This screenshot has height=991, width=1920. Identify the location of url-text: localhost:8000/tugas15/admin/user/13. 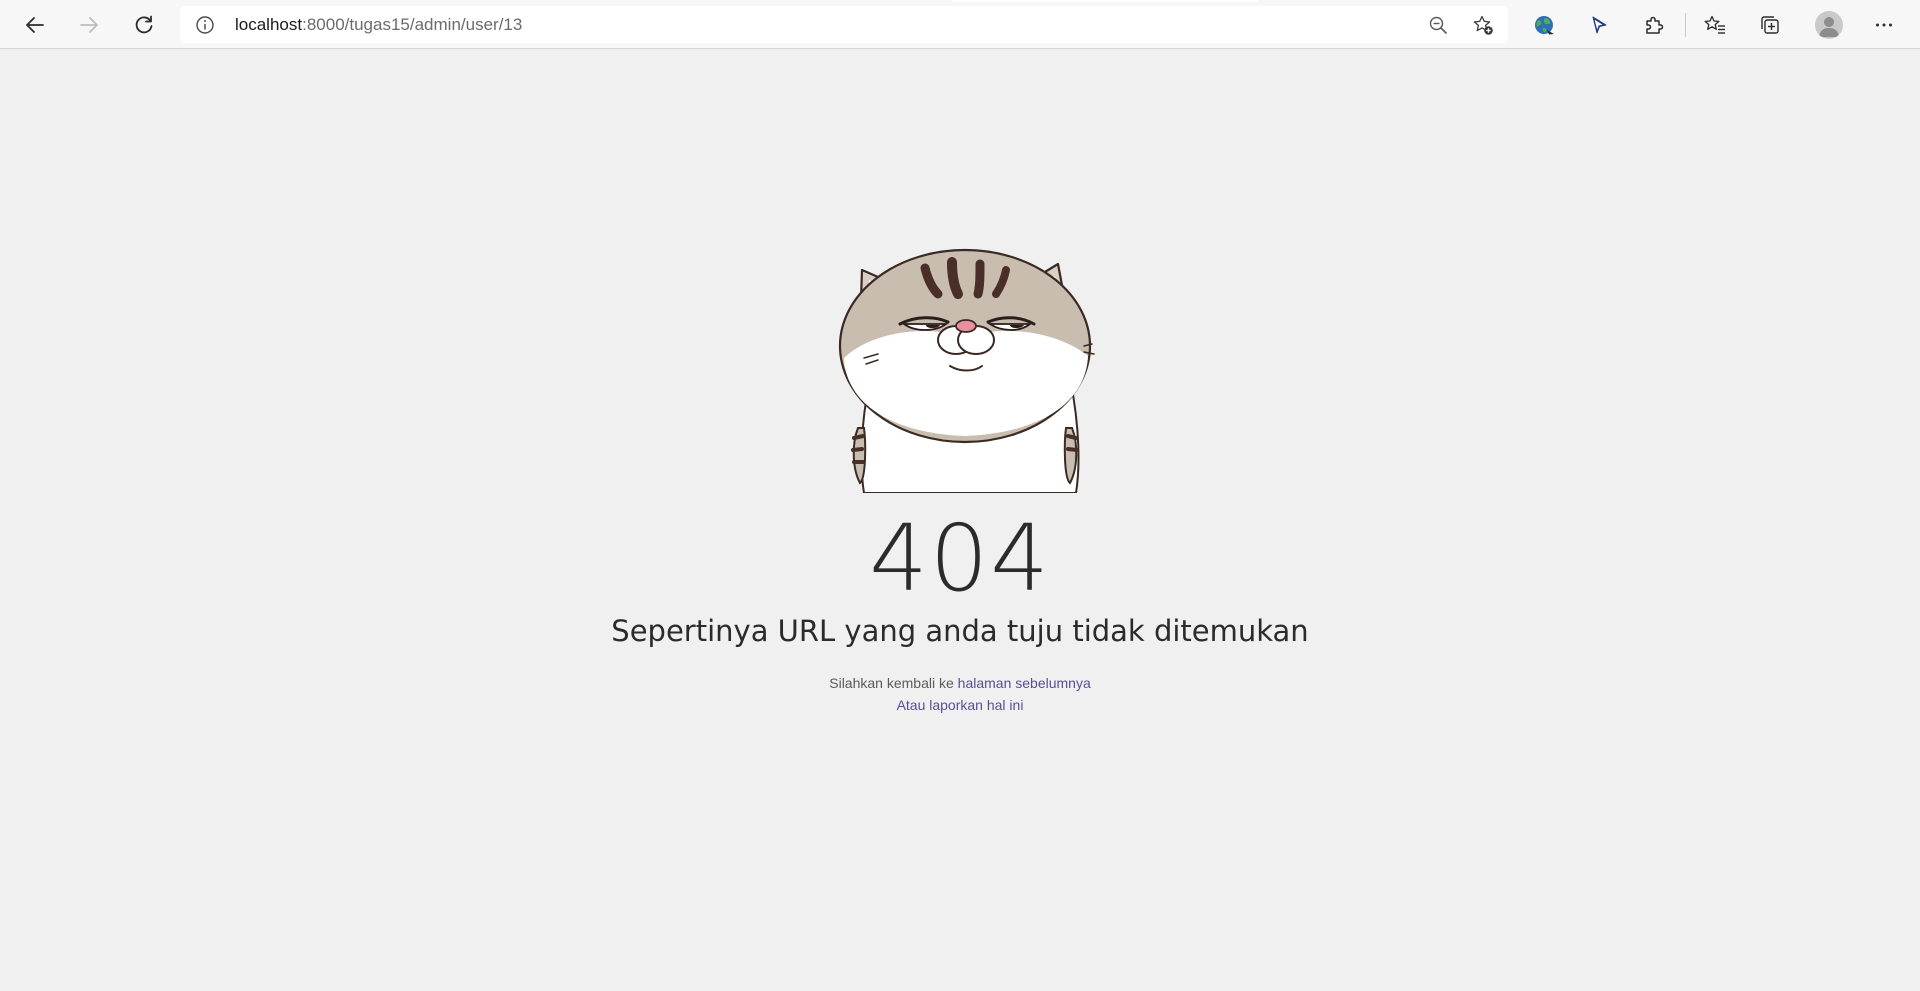
(378, 25).